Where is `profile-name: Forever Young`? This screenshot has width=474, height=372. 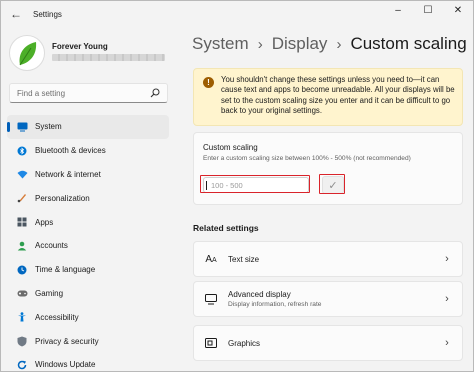
profile-name: Forever Young is located at coordinates (80, 46).